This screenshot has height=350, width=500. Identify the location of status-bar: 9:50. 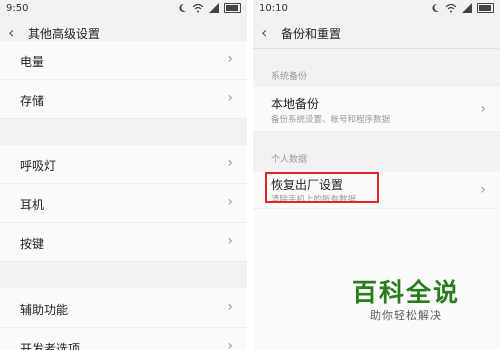
(123, 9).